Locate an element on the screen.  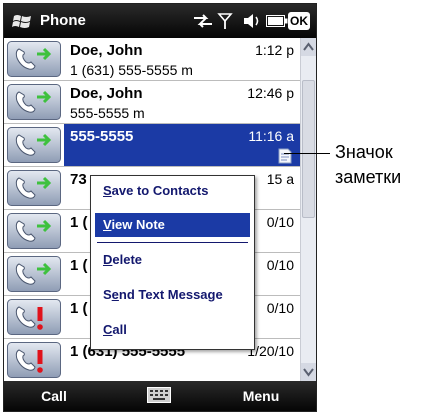
ok-button: OK is located at coordinates (299, 21).